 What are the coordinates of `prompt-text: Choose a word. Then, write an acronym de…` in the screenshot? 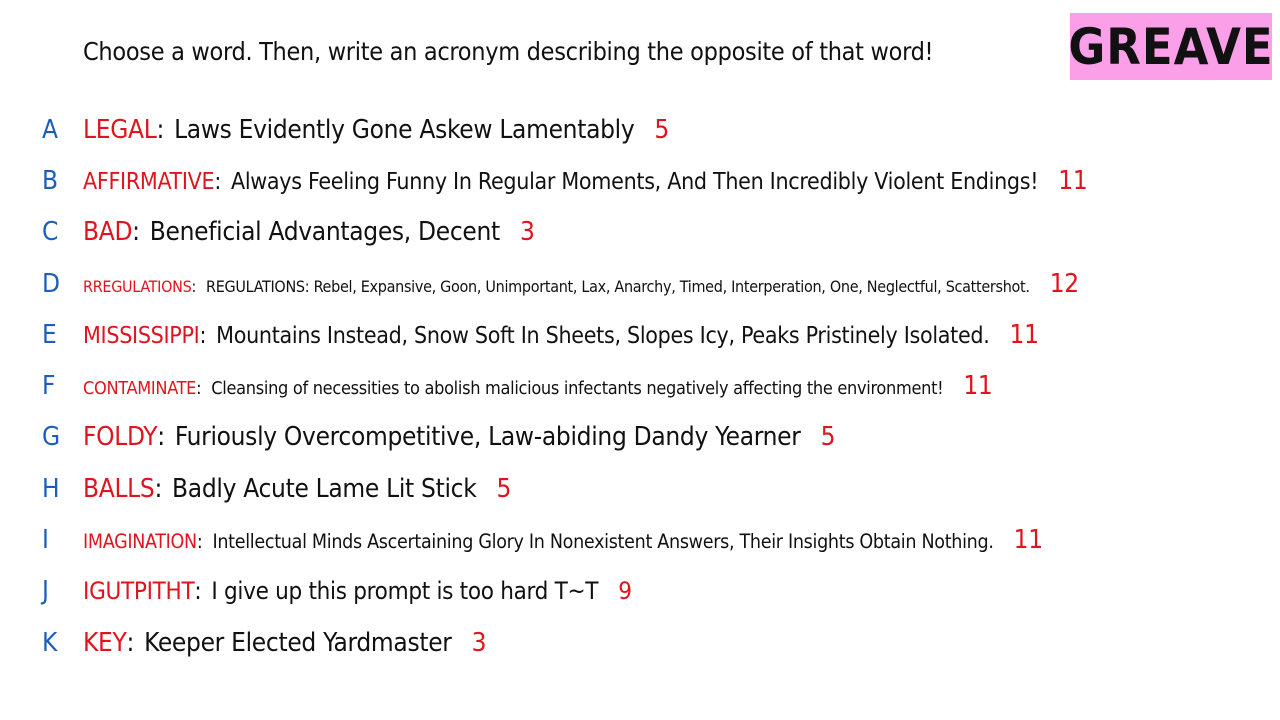 It's located at (508, 51).